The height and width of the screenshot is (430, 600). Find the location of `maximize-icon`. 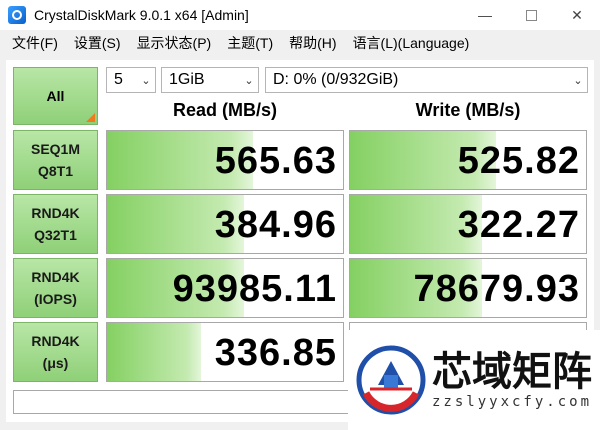

maximize-icon is located at coordinates (531, 15).